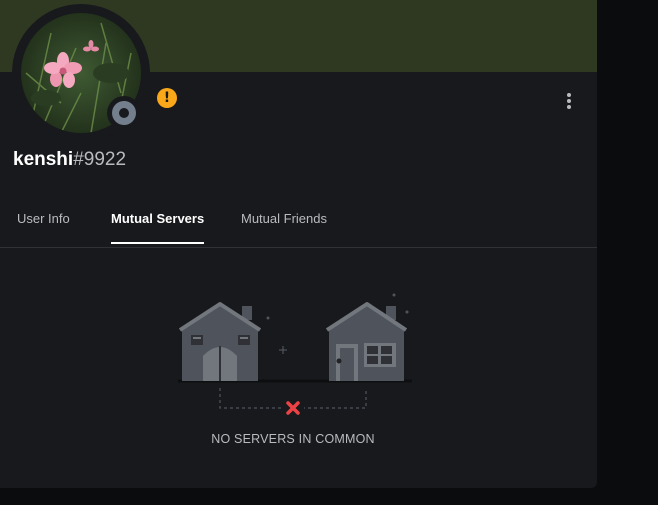 The width and height of the screenshot is (658, 505). I want to click on no-servers-illustration, so click(296, 353).